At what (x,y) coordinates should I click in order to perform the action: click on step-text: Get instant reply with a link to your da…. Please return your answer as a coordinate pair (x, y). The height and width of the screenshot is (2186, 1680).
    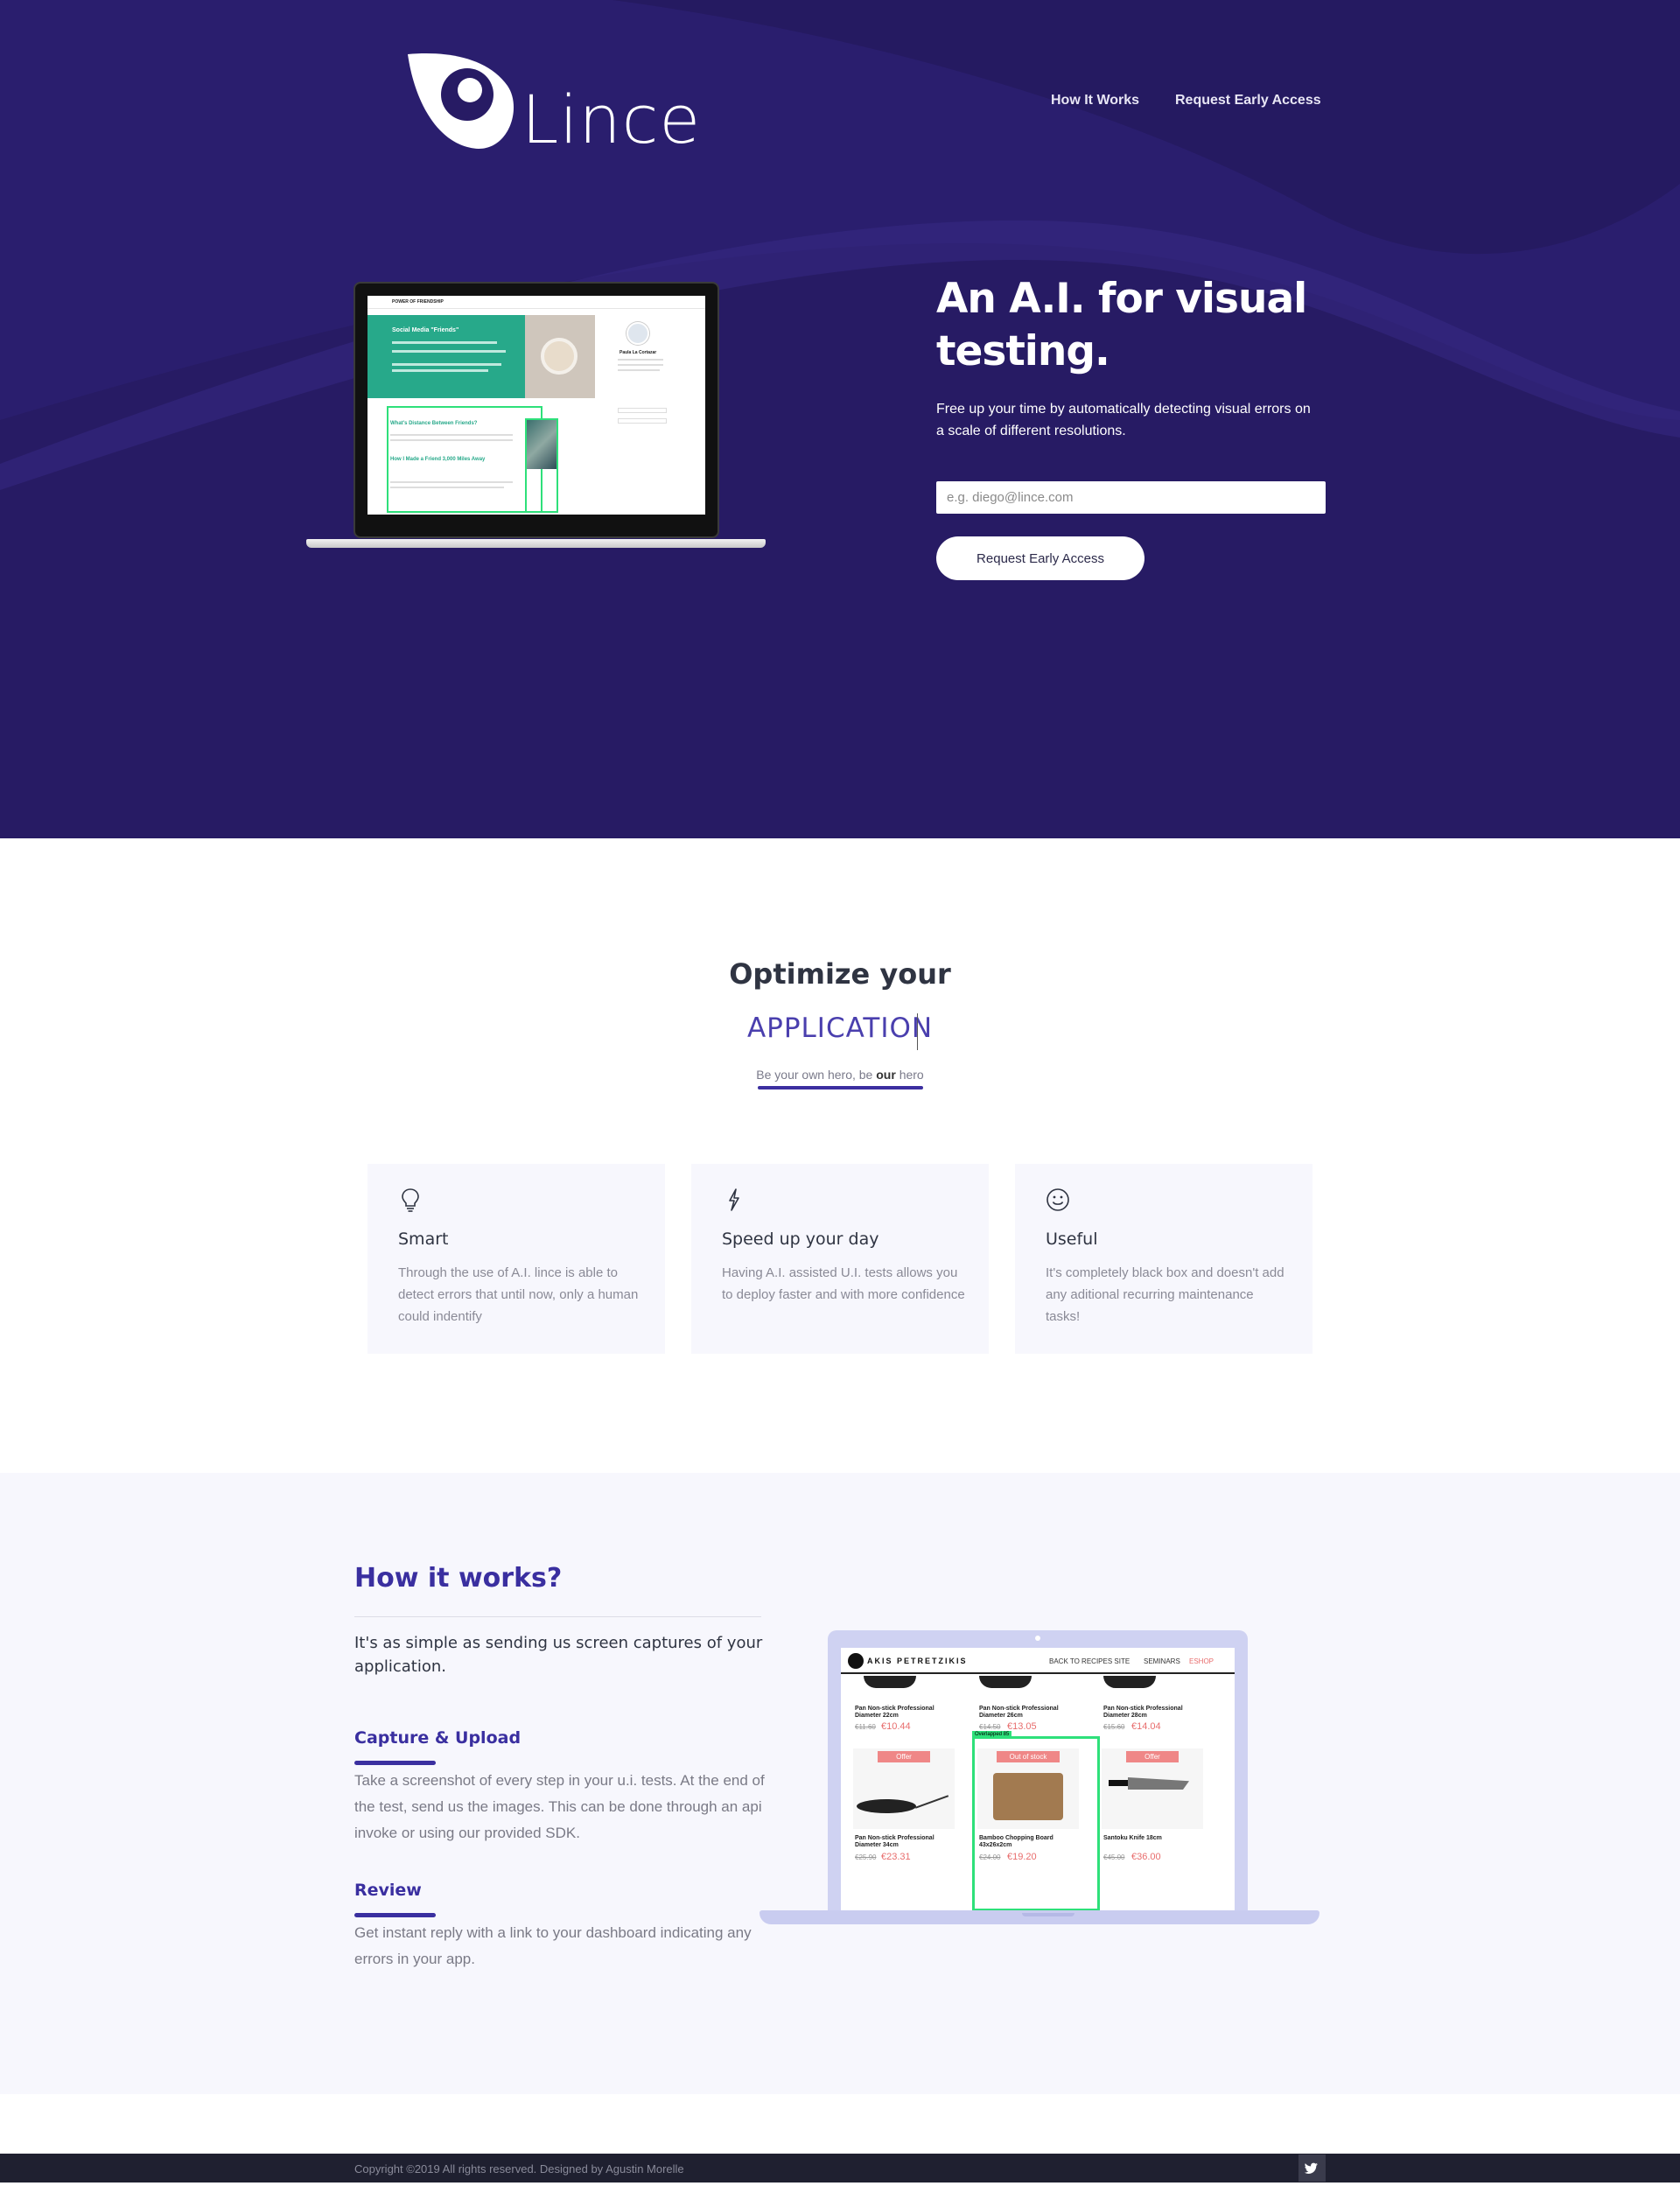
    Looking at the image, I should click on (553, 1946).